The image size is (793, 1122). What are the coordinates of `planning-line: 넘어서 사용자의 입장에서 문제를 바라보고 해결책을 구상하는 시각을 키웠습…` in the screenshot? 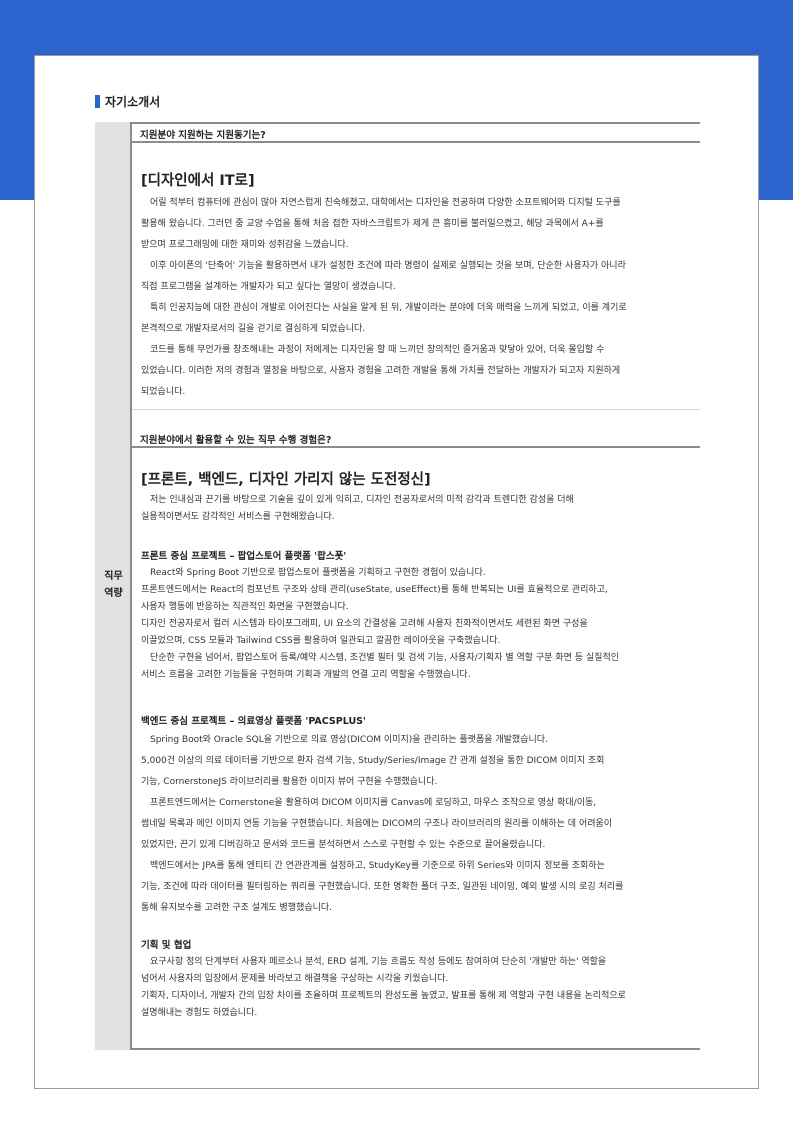 It's located at (295, 979).